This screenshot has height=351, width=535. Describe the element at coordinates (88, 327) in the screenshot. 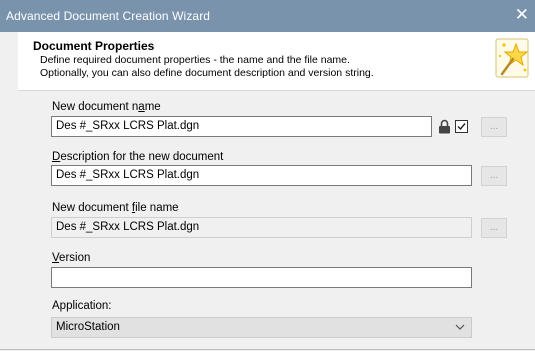

I see `application-selected-value: MicroStation` at that location.